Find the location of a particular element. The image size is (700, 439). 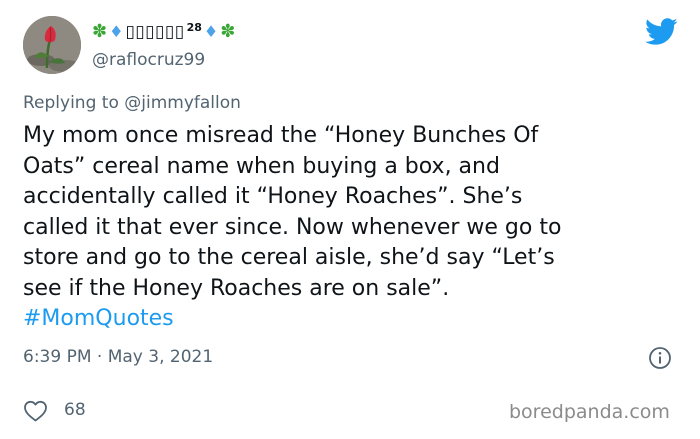

display-name: ✽ ♦ ▯▯▯▯▯▯ 28 ♦ ✽ is located at coordinates (163, 32).